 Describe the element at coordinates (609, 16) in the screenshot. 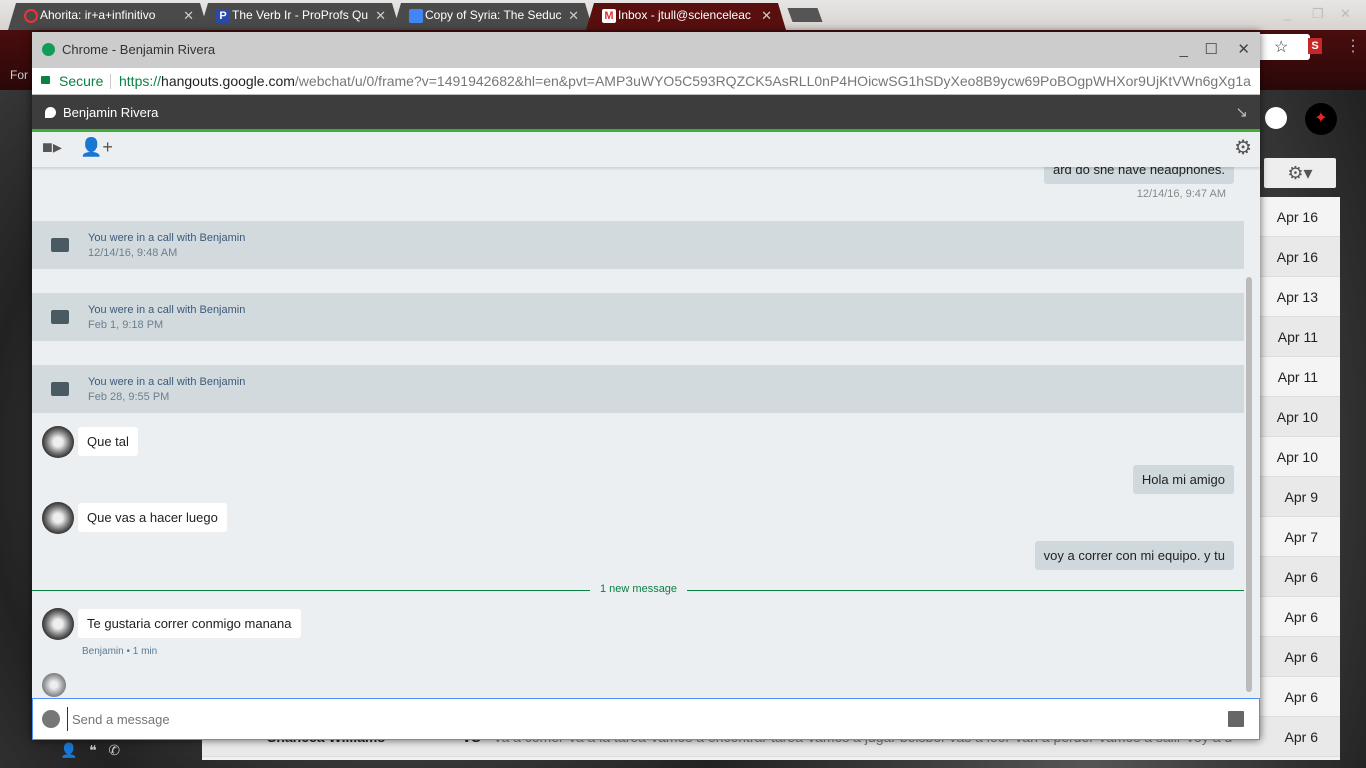

I see `gmail-icon: M` at that location.